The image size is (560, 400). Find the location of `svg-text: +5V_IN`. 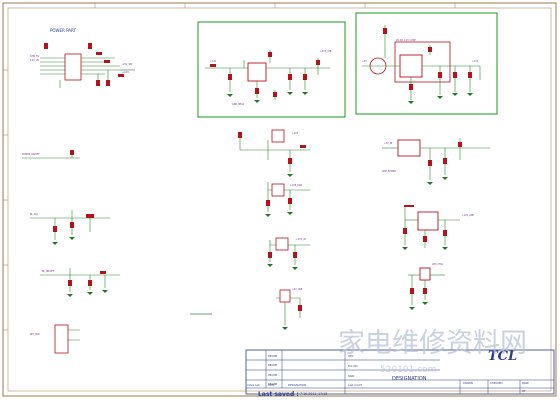

svg-text: +5V_IN is located at coordinates (388, 143).